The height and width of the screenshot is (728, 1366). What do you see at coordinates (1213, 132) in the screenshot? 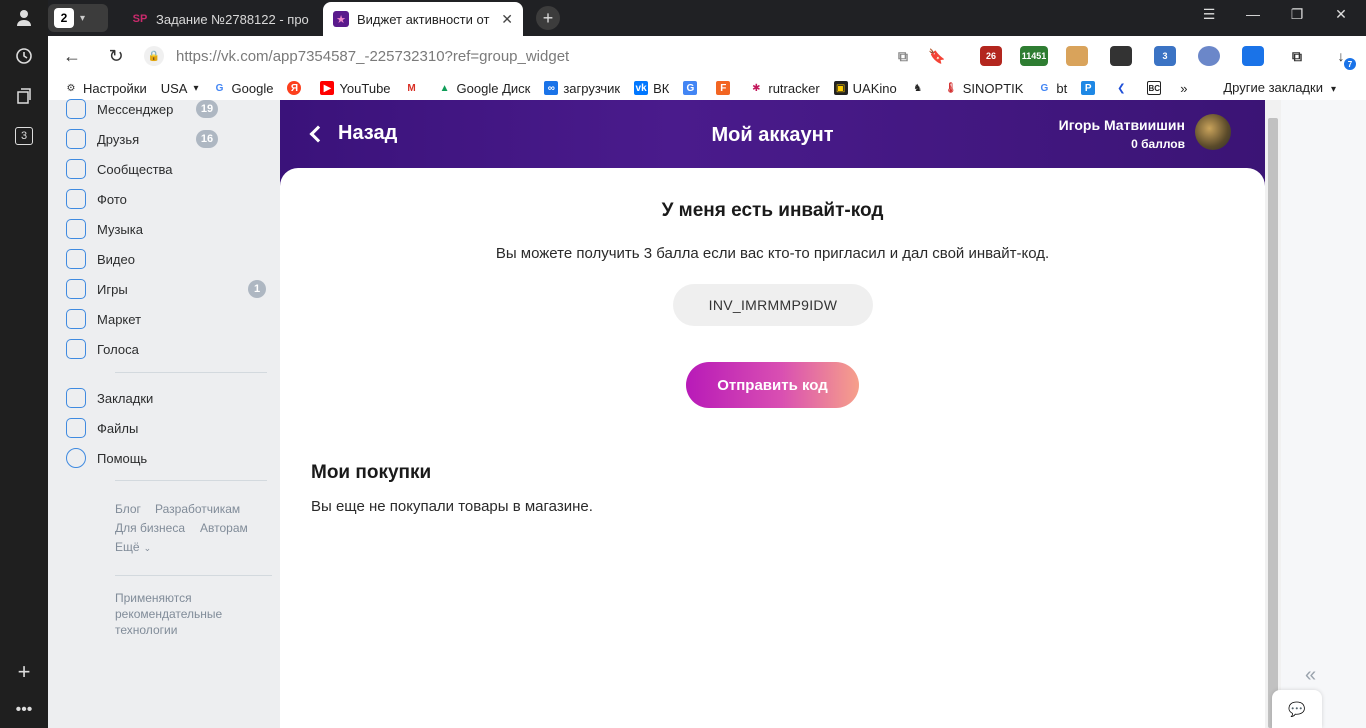
I see `avatar` at bounding box center [1213, 132].